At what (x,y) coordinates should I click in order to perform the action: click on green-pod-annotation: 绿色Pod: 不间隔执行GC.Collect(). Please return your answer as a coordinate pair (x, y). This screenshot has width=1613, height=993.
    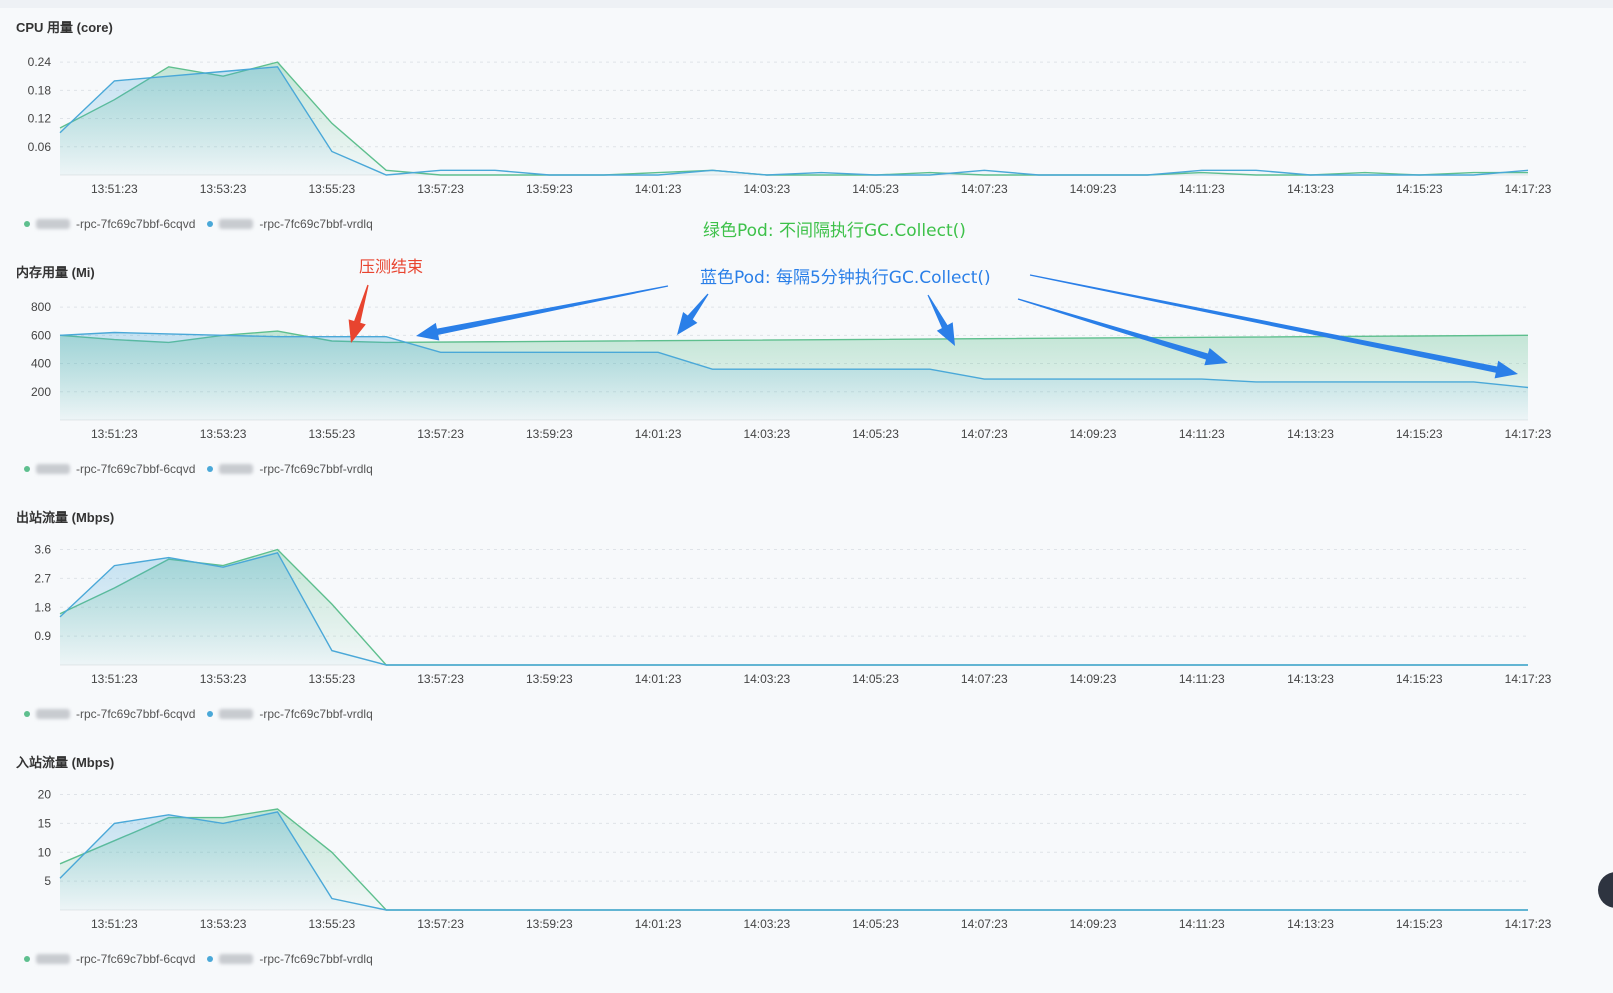
    Looking at the image, I should click on (834, 231).